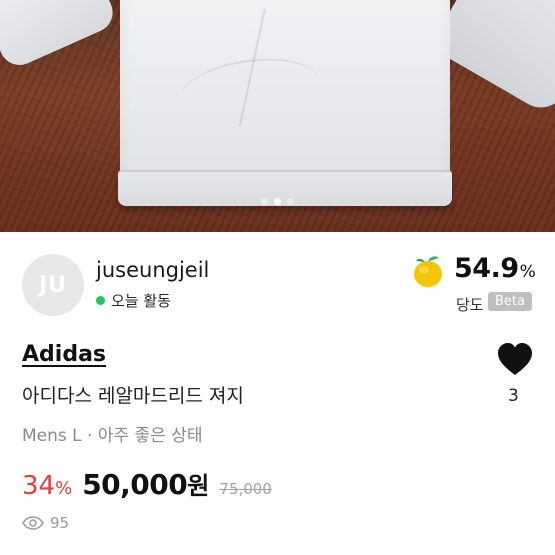 This screenshot has height=555, width=555. Describe the element at coordinates (60, 523) in the screenshot. I see `view-count-value: 95` at that location.